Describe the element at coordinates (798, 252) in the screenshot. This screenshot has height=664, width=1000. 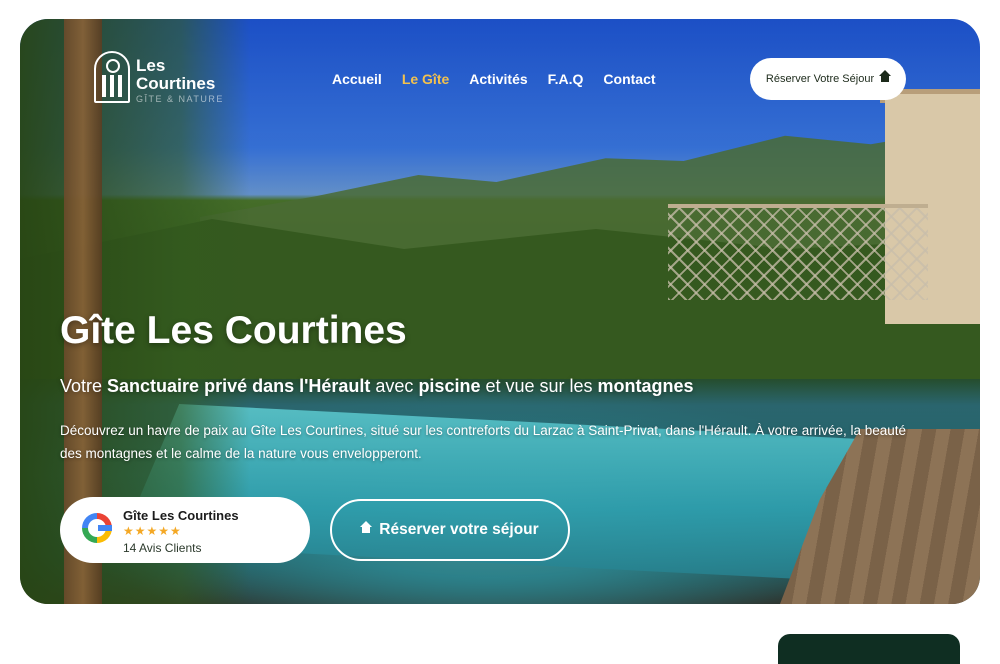
I see `garden-trellis` at that location.